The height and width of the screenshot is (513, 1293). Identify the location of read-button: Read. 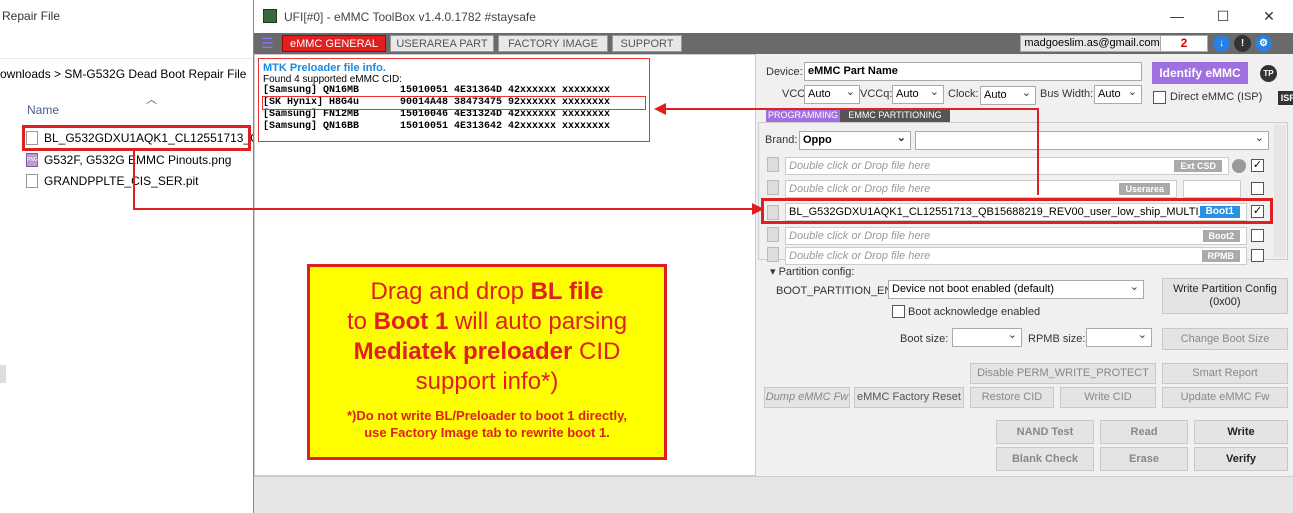
(1144, 432).